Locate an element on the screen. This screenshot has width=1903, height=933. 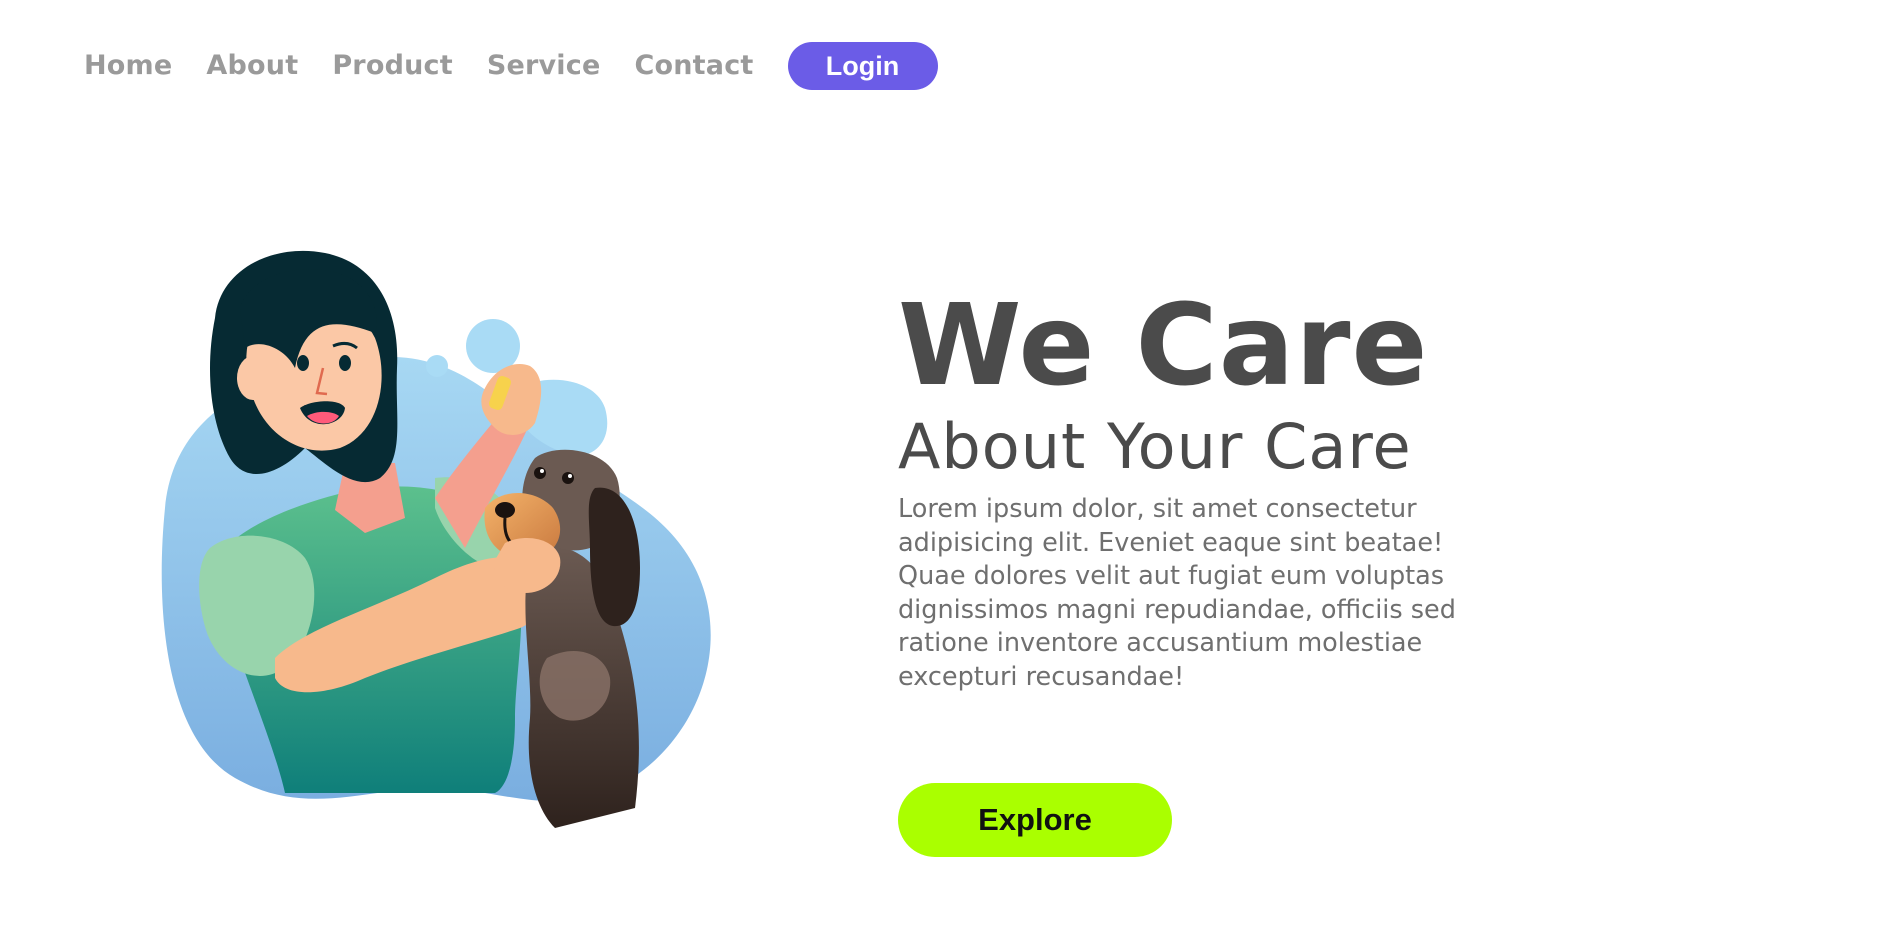
bubble-small is located at coordinates (437, 366).